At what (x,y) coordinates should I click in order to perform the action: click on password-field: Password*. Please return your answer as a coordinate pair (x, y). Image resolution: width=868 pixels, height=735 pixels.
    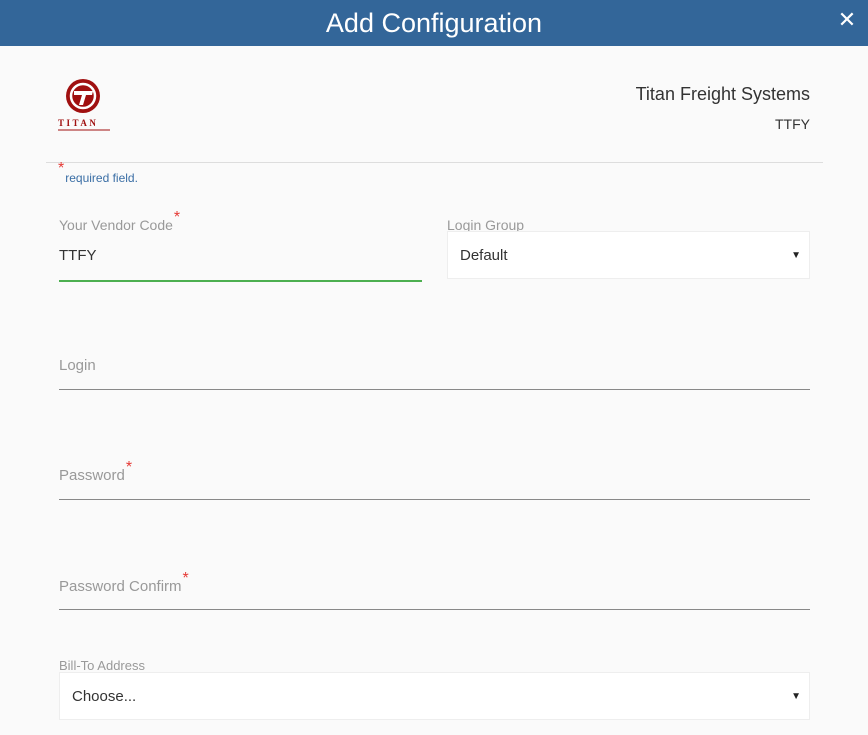
    Looking at the image, I should click on (95, 472).